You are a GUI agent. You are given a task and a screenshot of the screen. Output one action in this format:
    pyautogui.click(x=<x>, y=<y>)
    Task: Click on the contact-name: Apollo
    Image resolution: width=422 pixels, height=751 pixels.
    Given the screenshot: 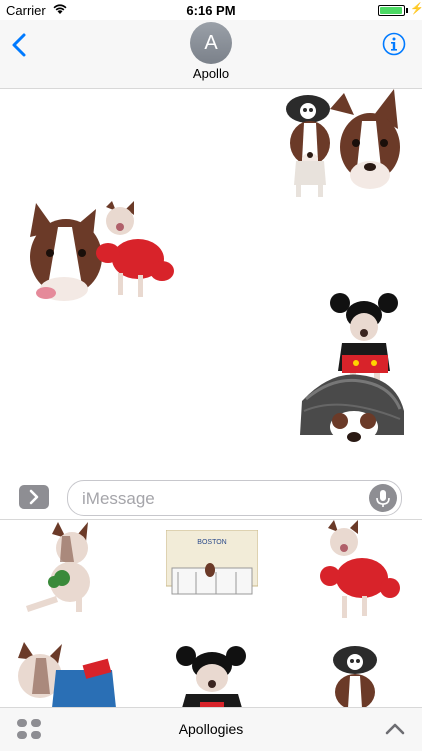 What is the action you would take?
    pyautogui.click(x=211, y=73)
    